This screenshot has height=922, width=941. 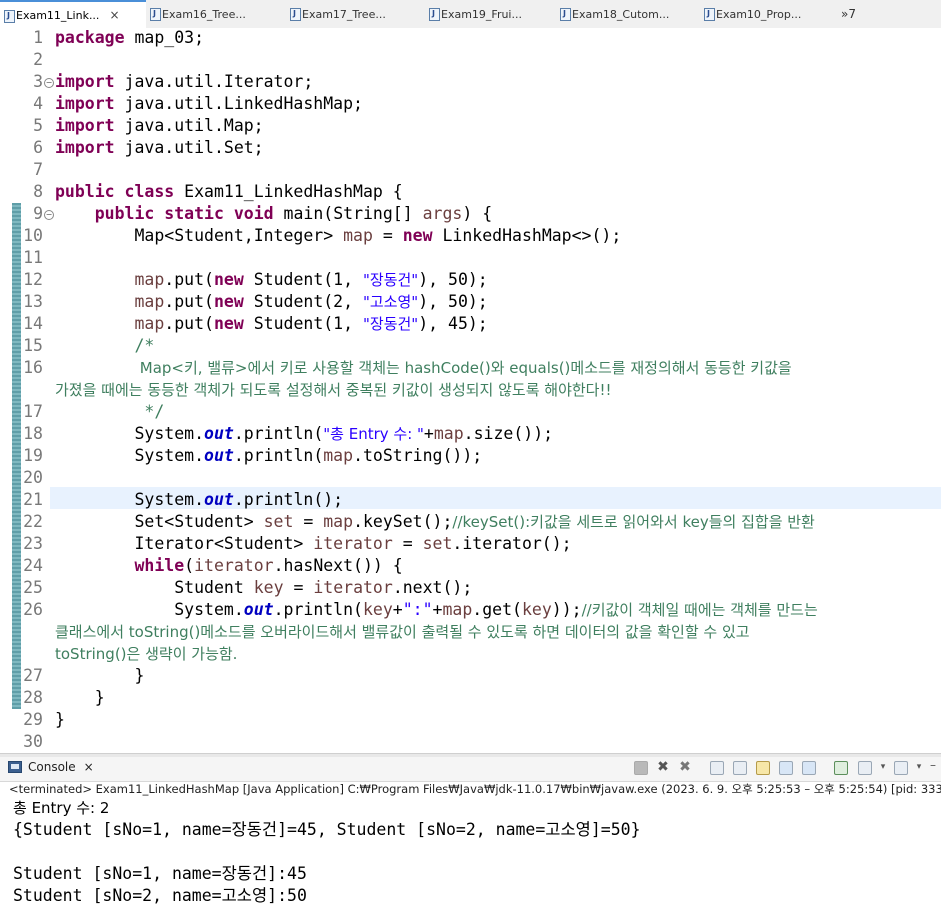 I want to click on line-number: 20, so click(x=33, y=477).